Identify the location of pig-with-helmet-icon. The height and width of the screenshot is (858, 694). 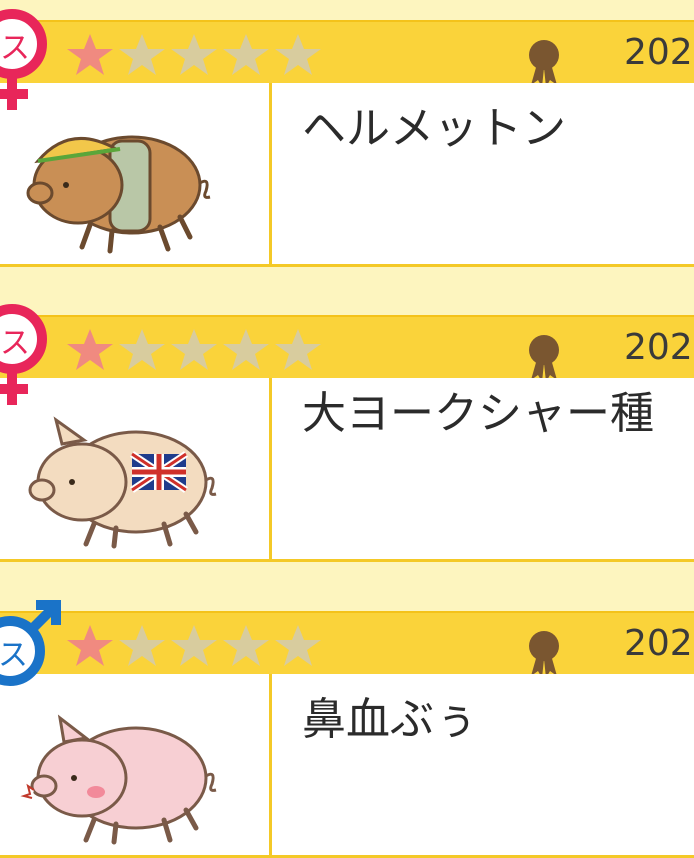
(118, 194).